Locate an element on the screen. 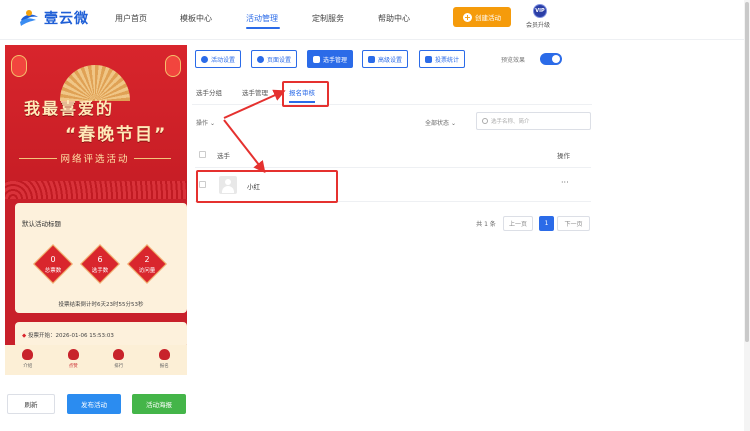 The height and width of the screenshot is (431, 750). preview-tab-label: 介绍 is located at coordinates (28, 366).